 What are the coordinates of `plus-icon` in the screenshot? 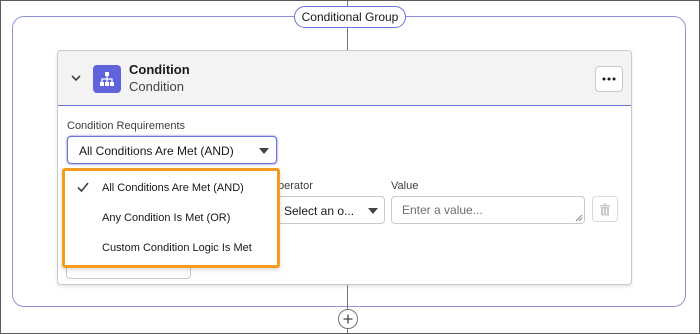 It's located at (348, 319).